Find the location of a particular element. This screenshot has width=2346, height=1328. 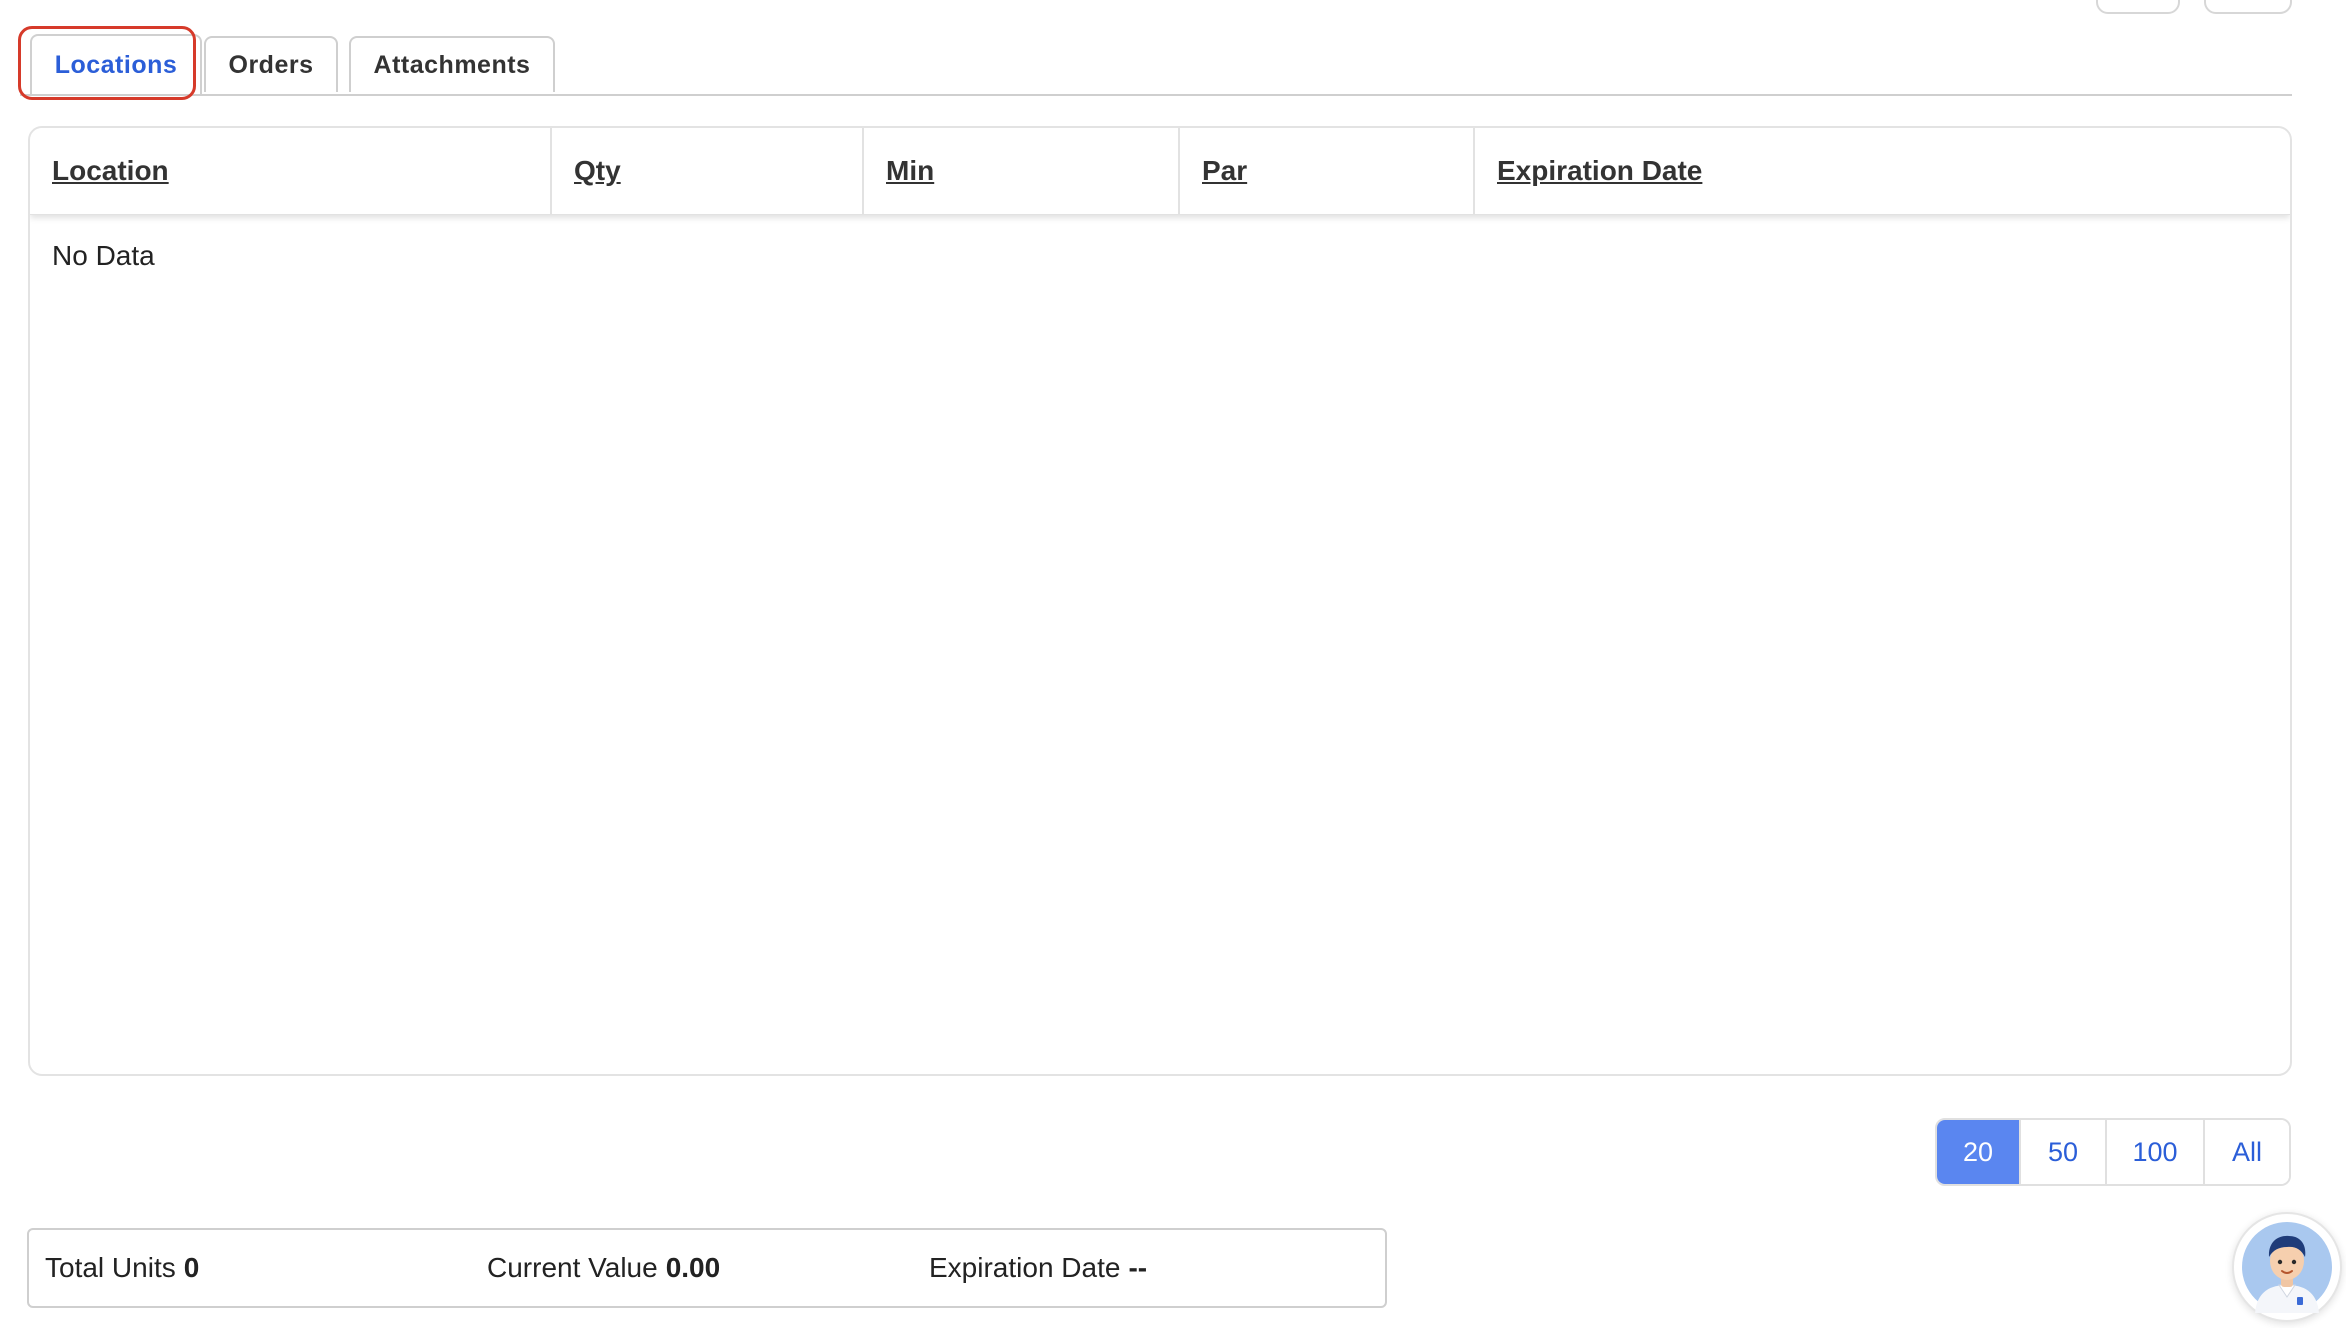

column-header-expiration-date: Expiration Date is located at coordinates (1882, 171).